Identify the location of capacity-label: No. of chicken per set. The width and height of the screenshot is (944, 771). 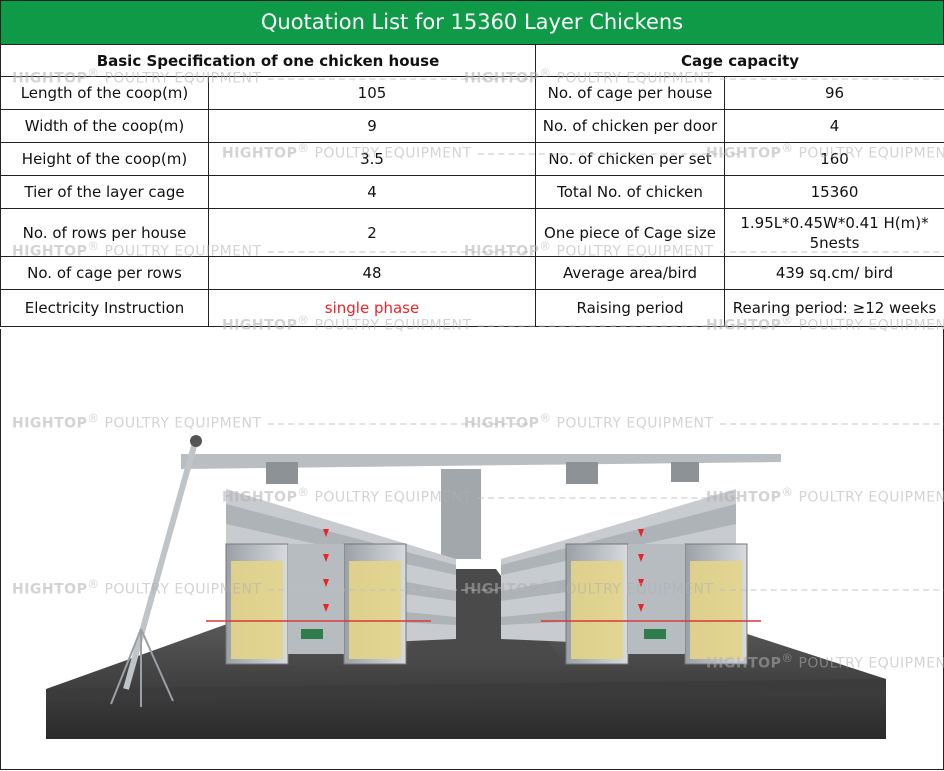
(630, 159).